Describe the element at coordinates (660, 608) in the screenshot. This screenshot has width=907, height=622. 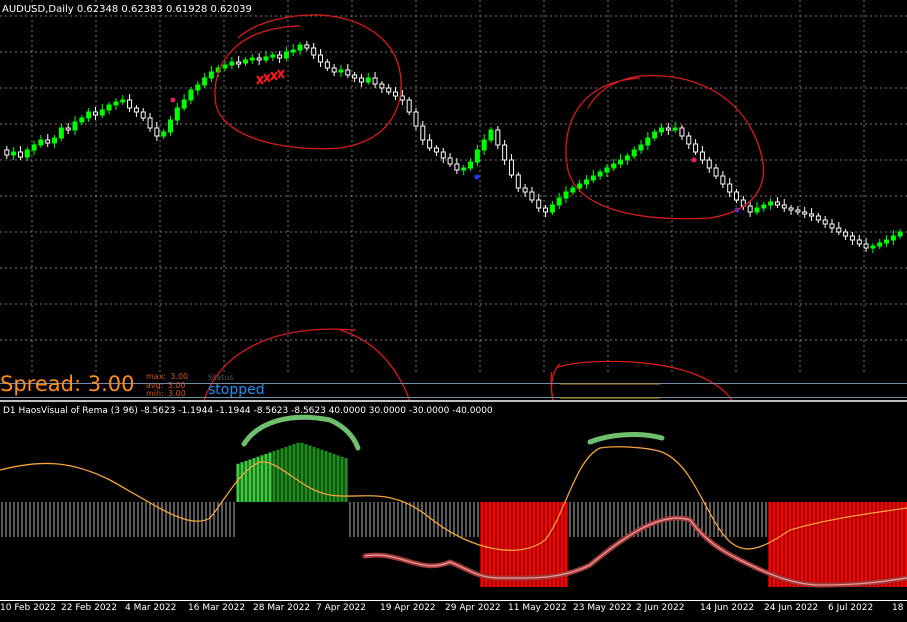
I see `date-label: 2 Jun 2022` at that location.